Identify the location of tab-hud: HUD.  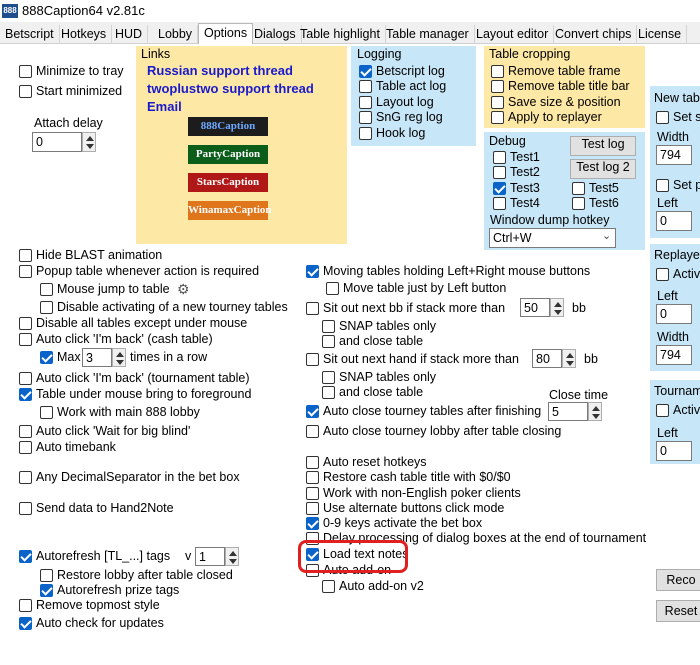
(129, 34).